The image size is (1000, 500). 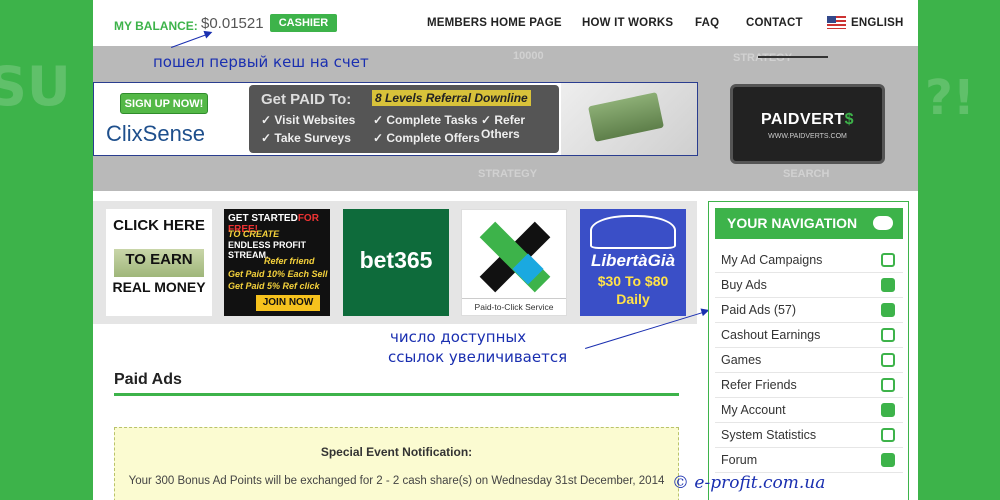 What do you see at coordinates (888, 460) in the screenshot?
I see `list-icon` at bounding box center [888, 460].